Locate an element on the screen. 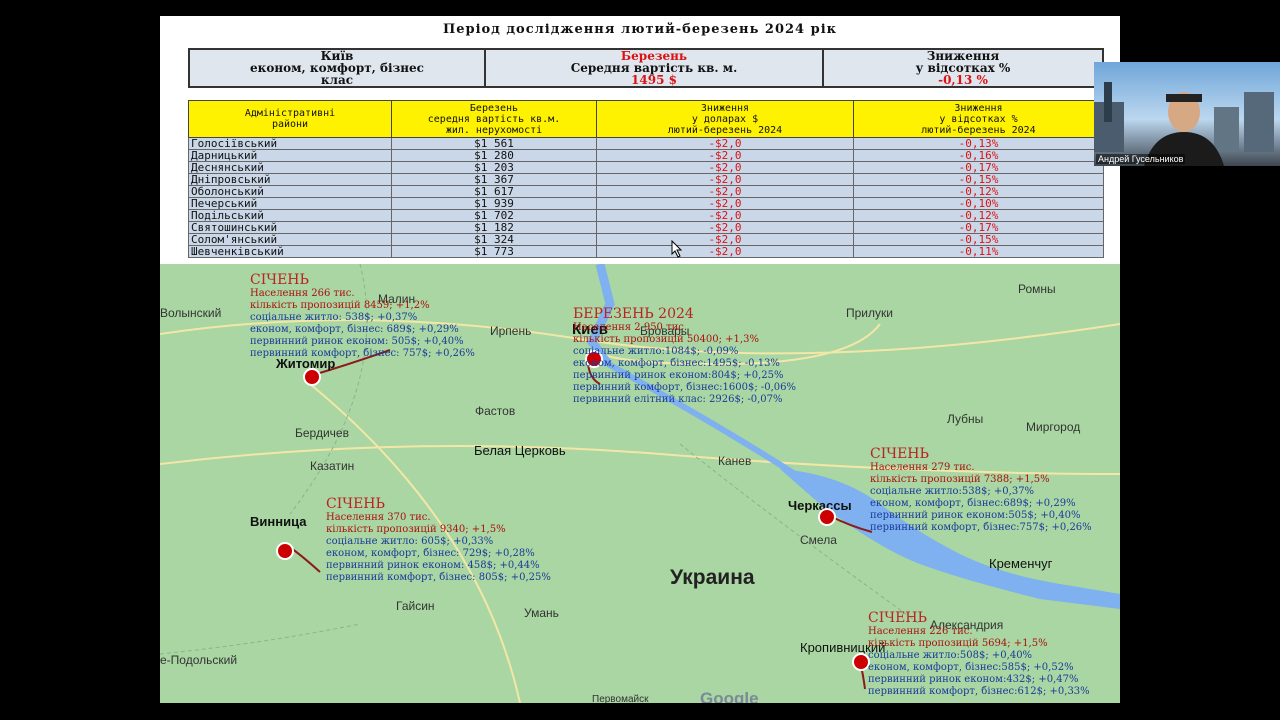 This screenshot has height=720, width=1280. annotation-line: Населення 266 тис. is located at coordinates (302, 293).